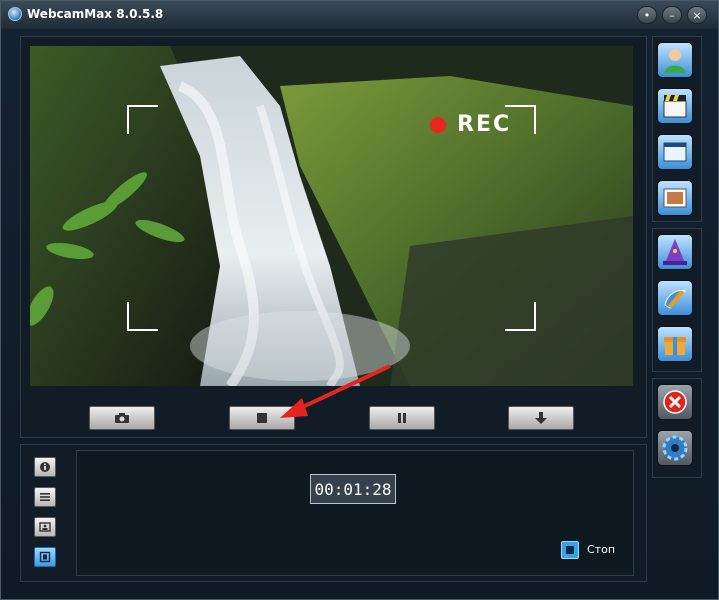  I want to click on stop-icon, so click(262, 418).